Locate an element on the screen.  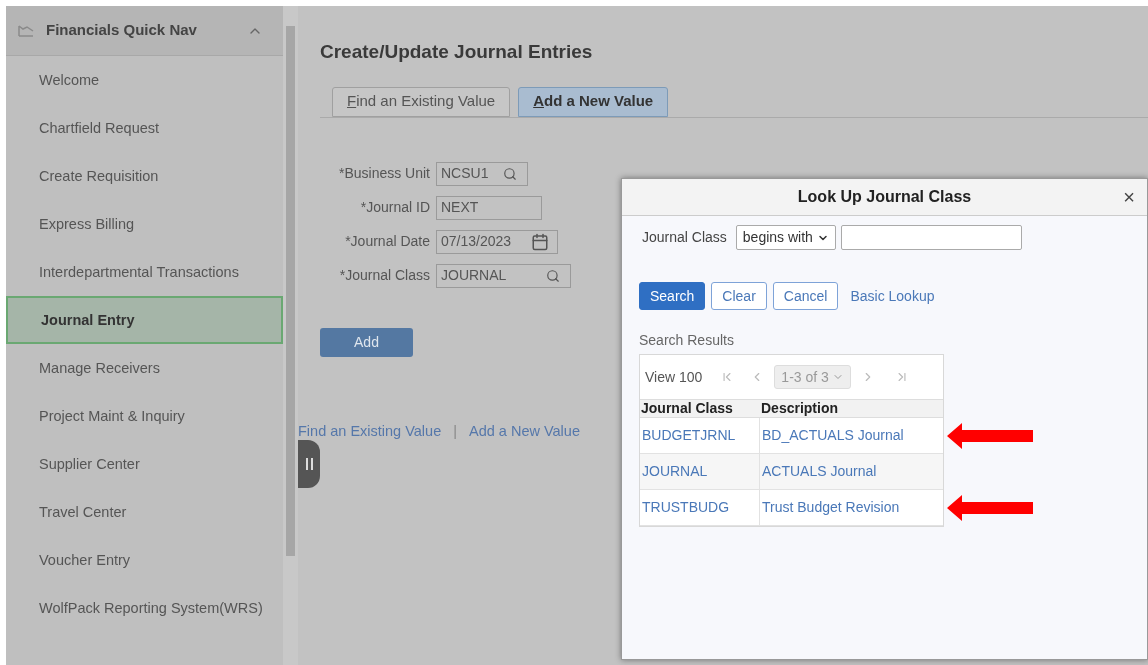
input-field: NEXT is located at coordinates (489, 207).